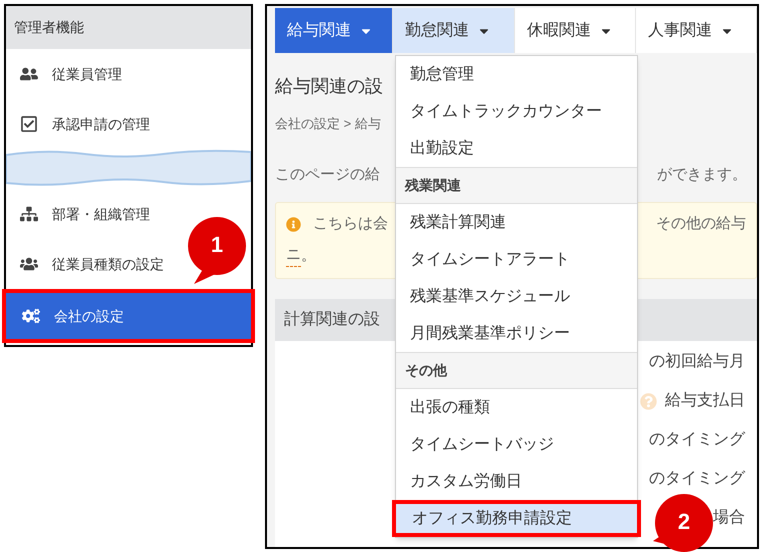  I want to click on page-title: 給与関連の設, so click(329, 86).